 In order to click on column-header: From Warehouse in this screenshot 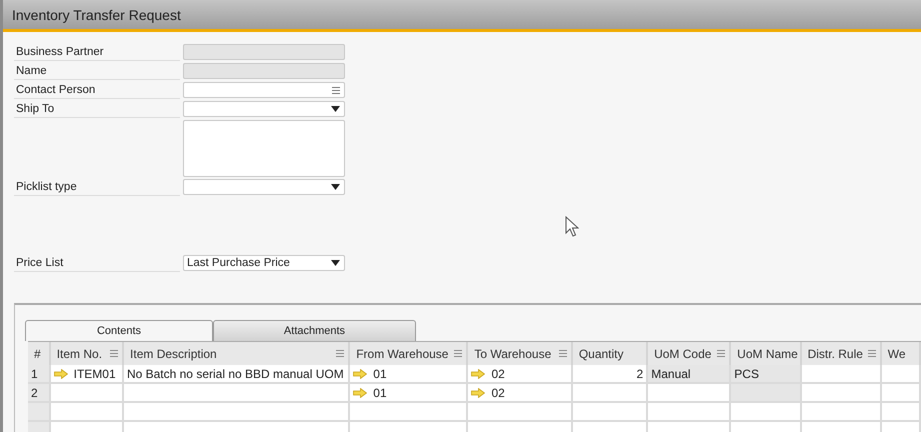, I will do `click(409, 353)`.